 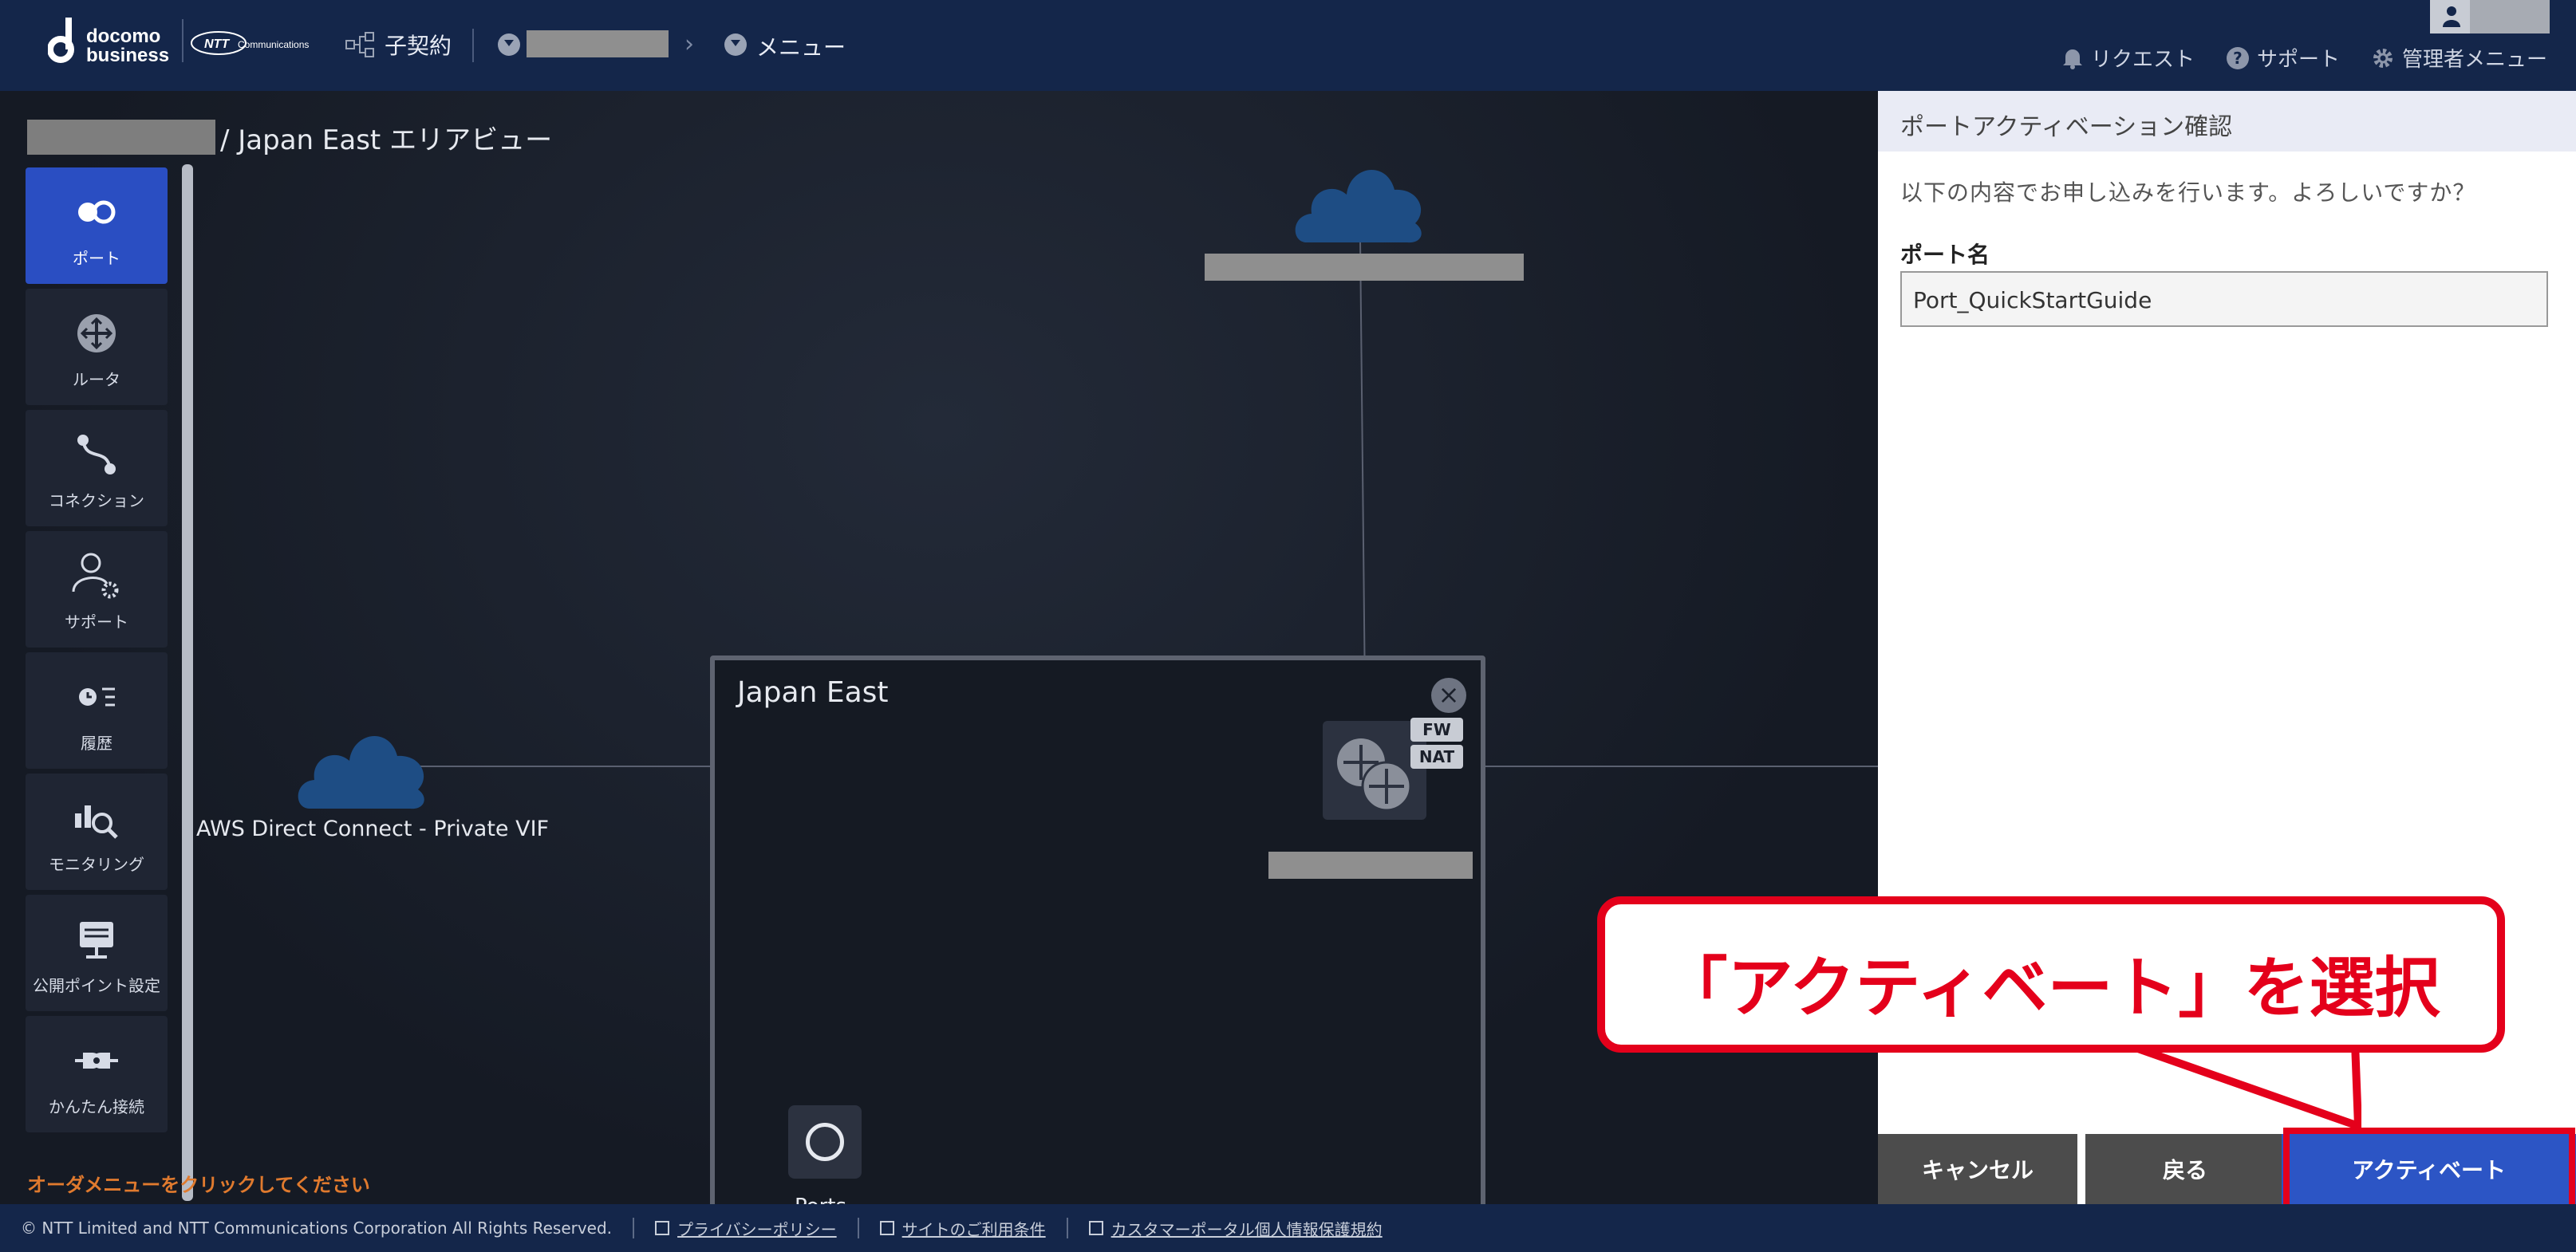 I want to click on admin-menu-label: 管理者メニュー, so click(x=2474, y=60).